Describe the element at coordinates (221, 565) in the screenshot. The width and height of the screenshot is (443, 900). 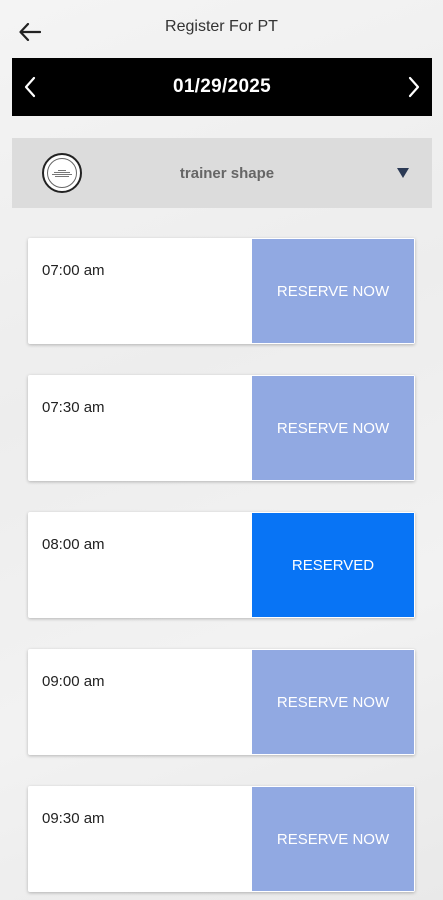
I see `time-slot-card: 08:00 am RESERVED` at that location.